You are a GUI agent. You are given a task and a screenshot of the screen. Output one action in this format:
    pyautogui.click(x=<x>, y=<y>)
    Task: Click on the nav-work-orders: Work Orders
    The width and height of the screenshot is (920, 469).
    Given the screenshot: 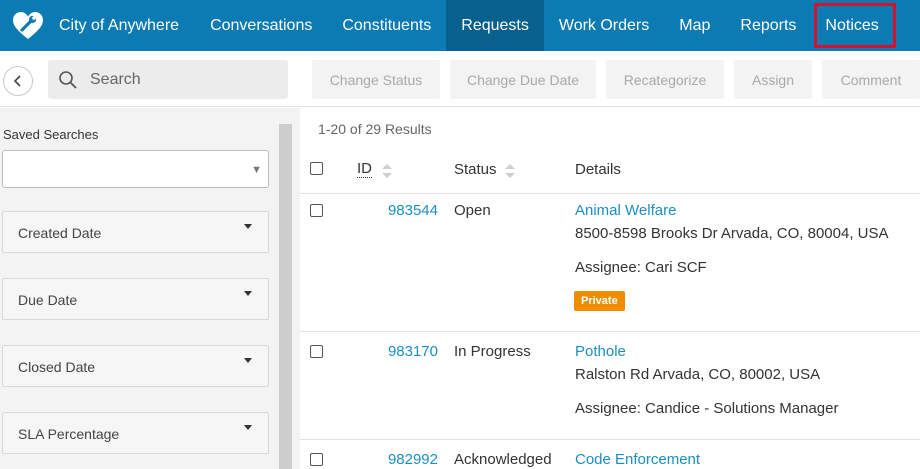 What is the action you would take?
    pyautogui.click(x=604, y=25)
    